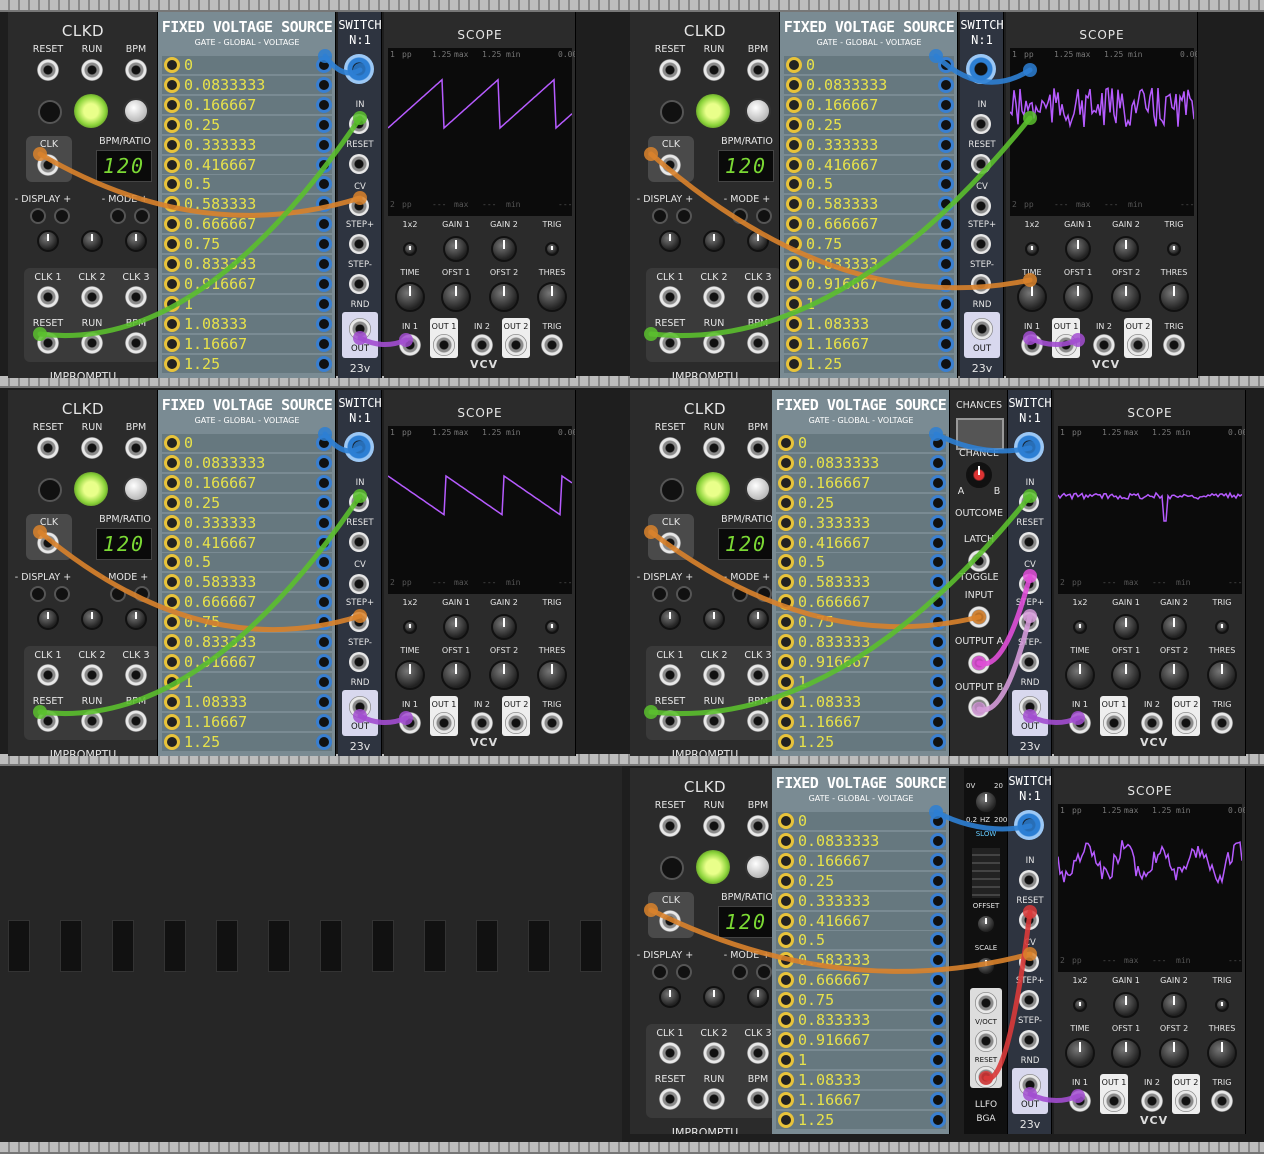 The height and width of the screenshot is (1154, 1264). What do you see at coordinates (670, 921) in the screenshot?
I see `jack-clk` at bounding box center [670, 921].